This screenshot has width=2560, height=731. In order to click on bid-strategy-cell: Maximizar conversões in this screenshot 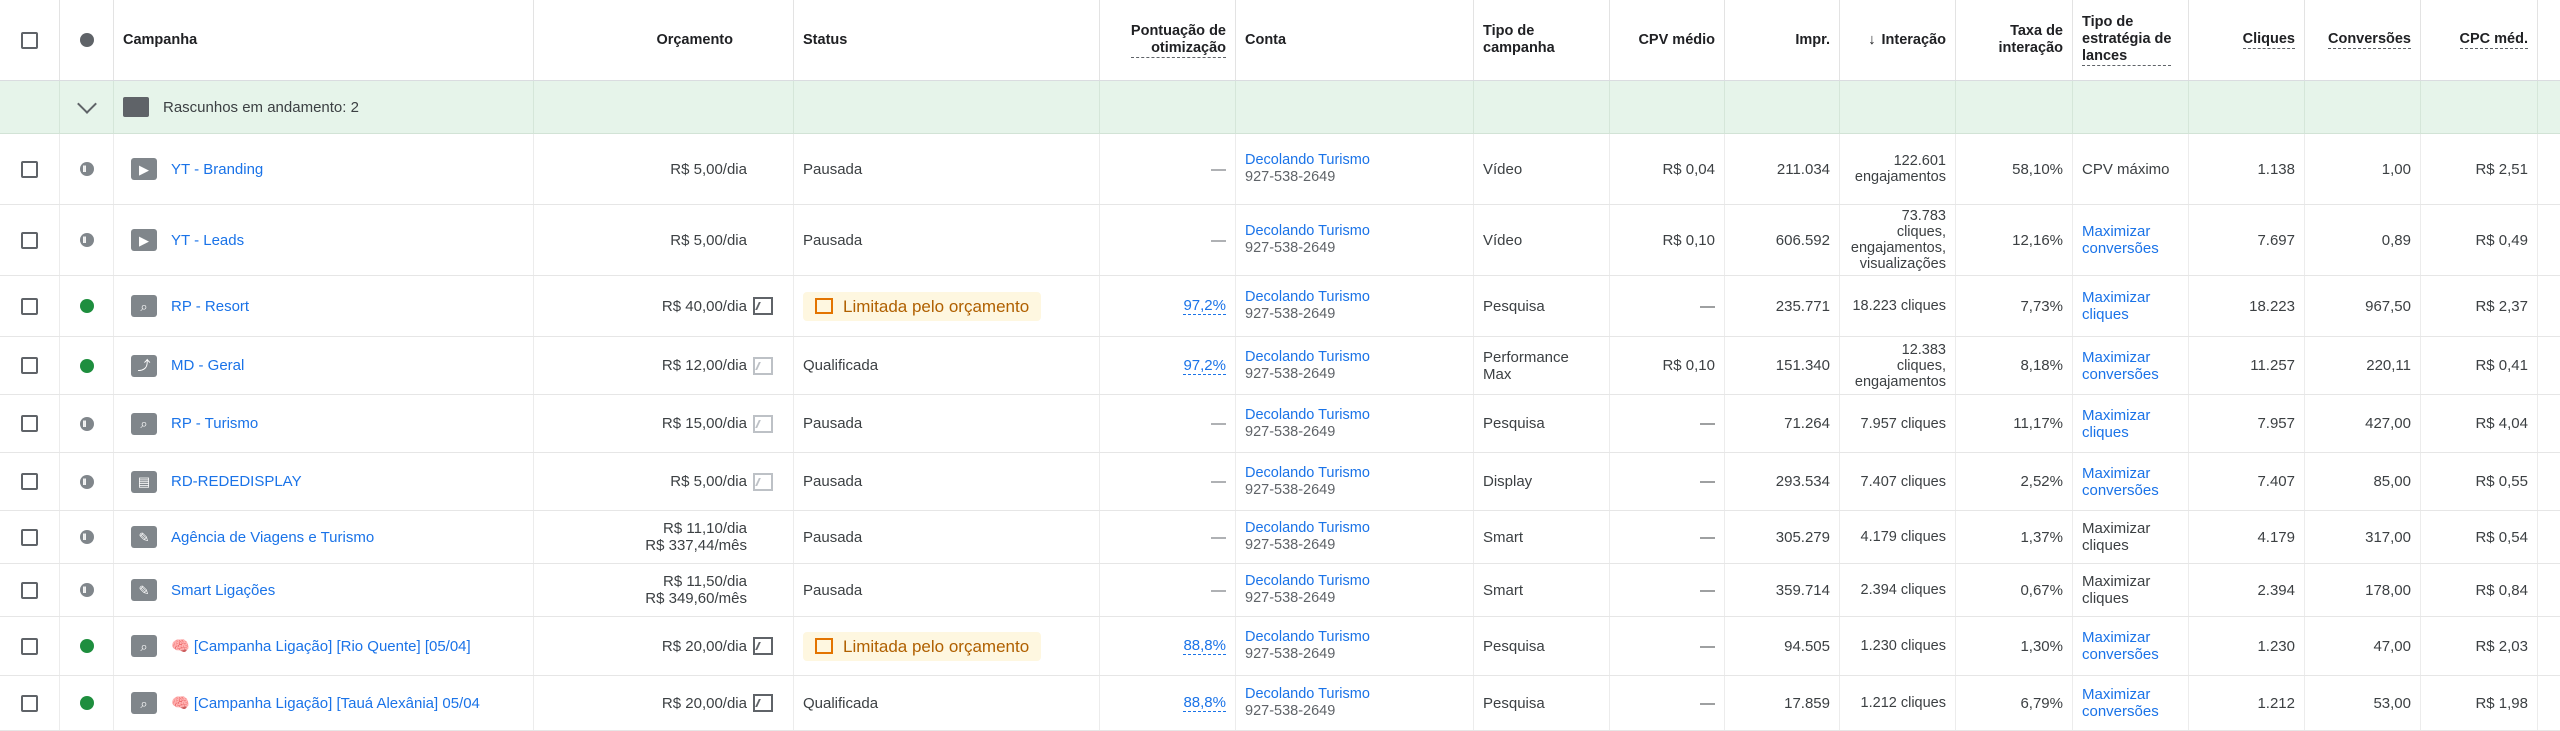, I will do `click(2131, 365)`.